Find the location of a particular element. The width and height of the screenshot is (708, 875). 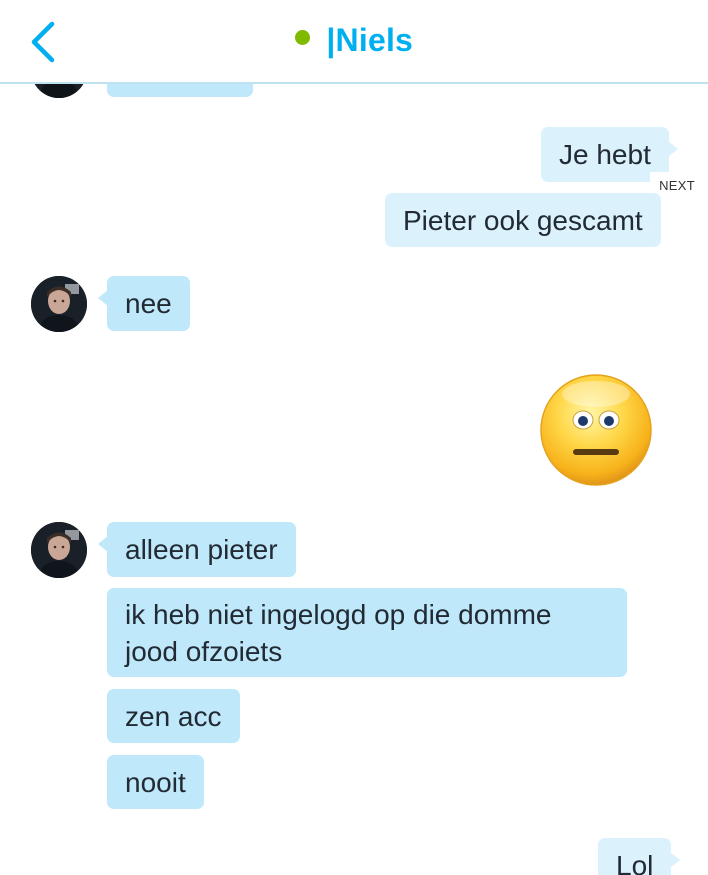

message-bubble-incoming: nooit is located at coordinates (155, 782).